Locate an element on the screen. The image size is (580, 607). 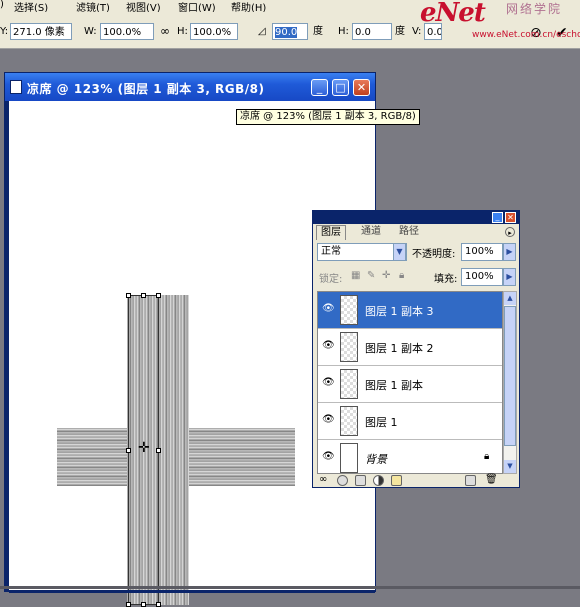
panel-minimize-button: _ is located at coordinates (497, 217).